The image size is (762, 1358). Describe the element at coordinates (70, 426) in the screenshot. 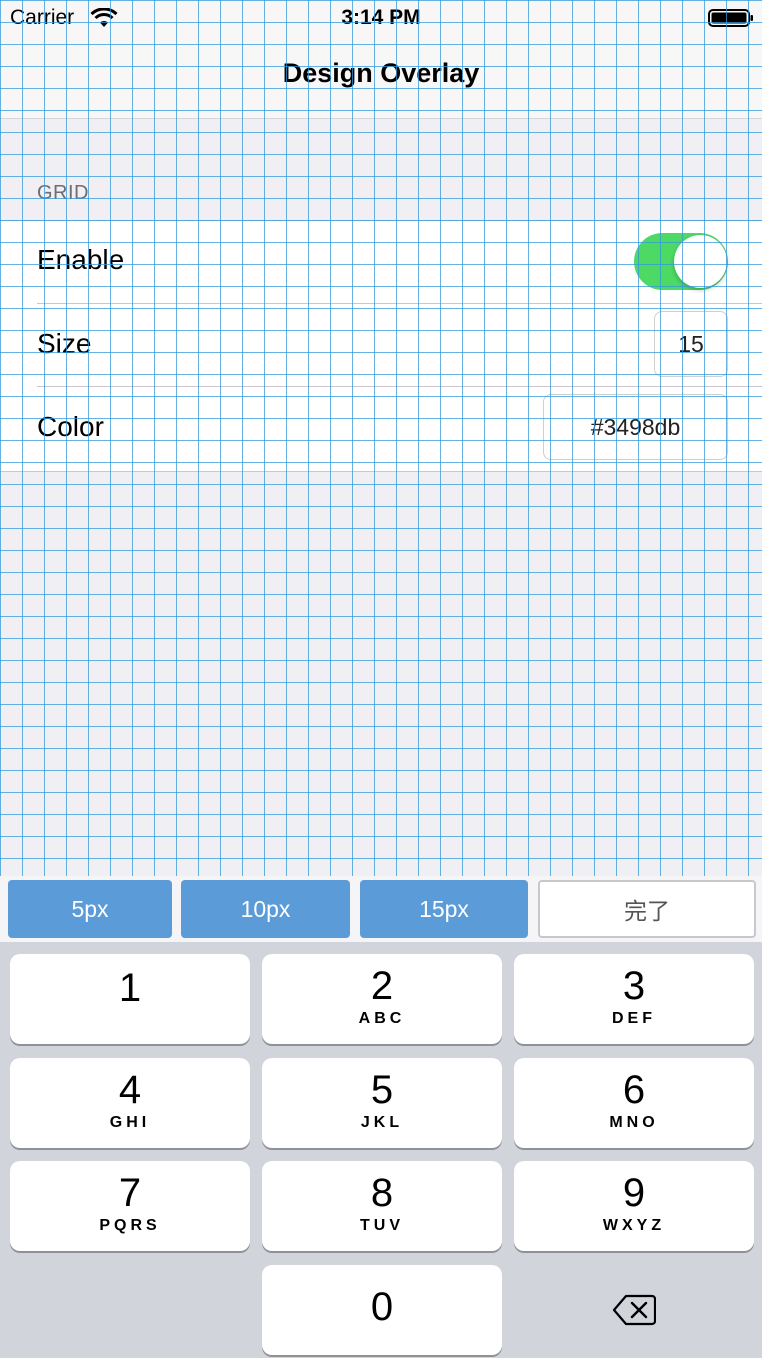

I see `color-label: Color` at that location.